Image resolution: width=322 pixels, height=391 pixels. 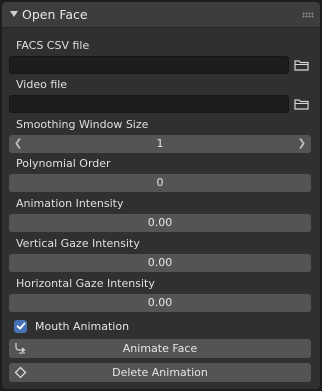 I want to click on vertical-gaze-value: 0.00, so click(x=160, y=262).